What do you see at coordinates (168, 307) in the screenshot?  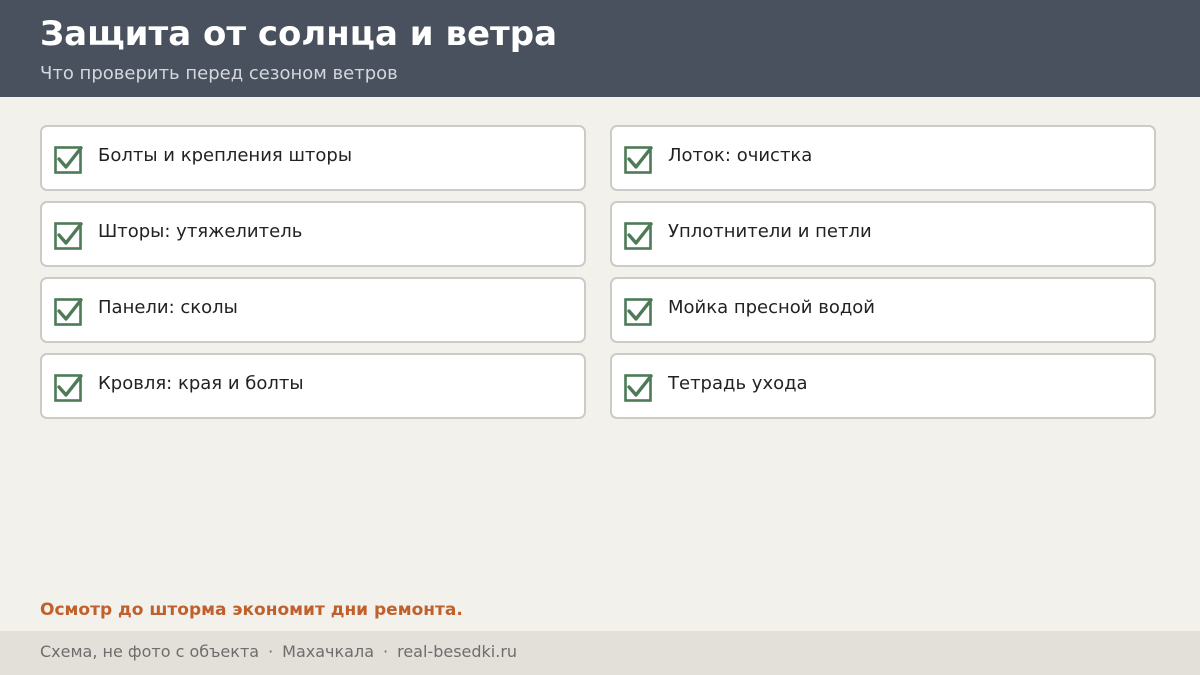 I see `checklist-item-label: Панели: сколы` at bounding box center [168, 307].